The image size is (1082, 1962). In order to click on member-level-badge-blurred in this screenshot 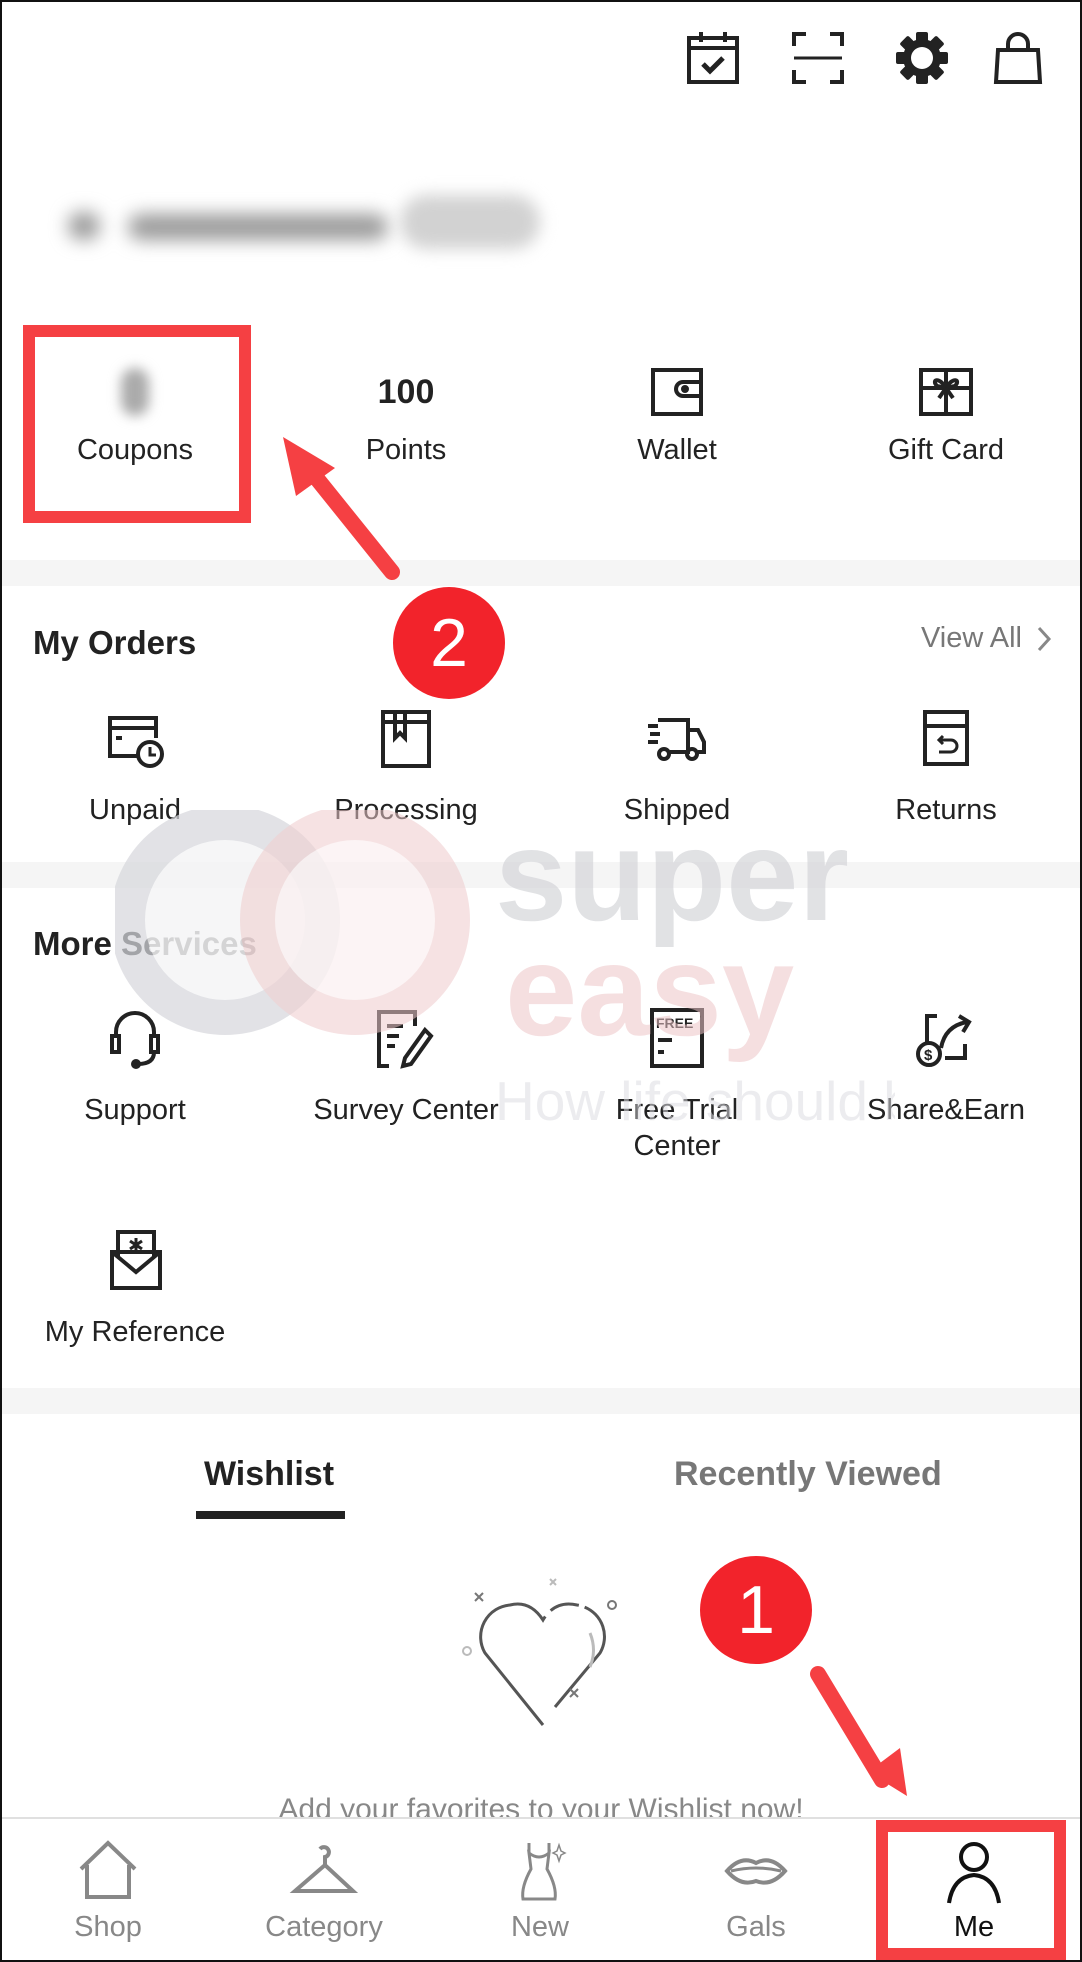, I will do `click(470, 222)`.